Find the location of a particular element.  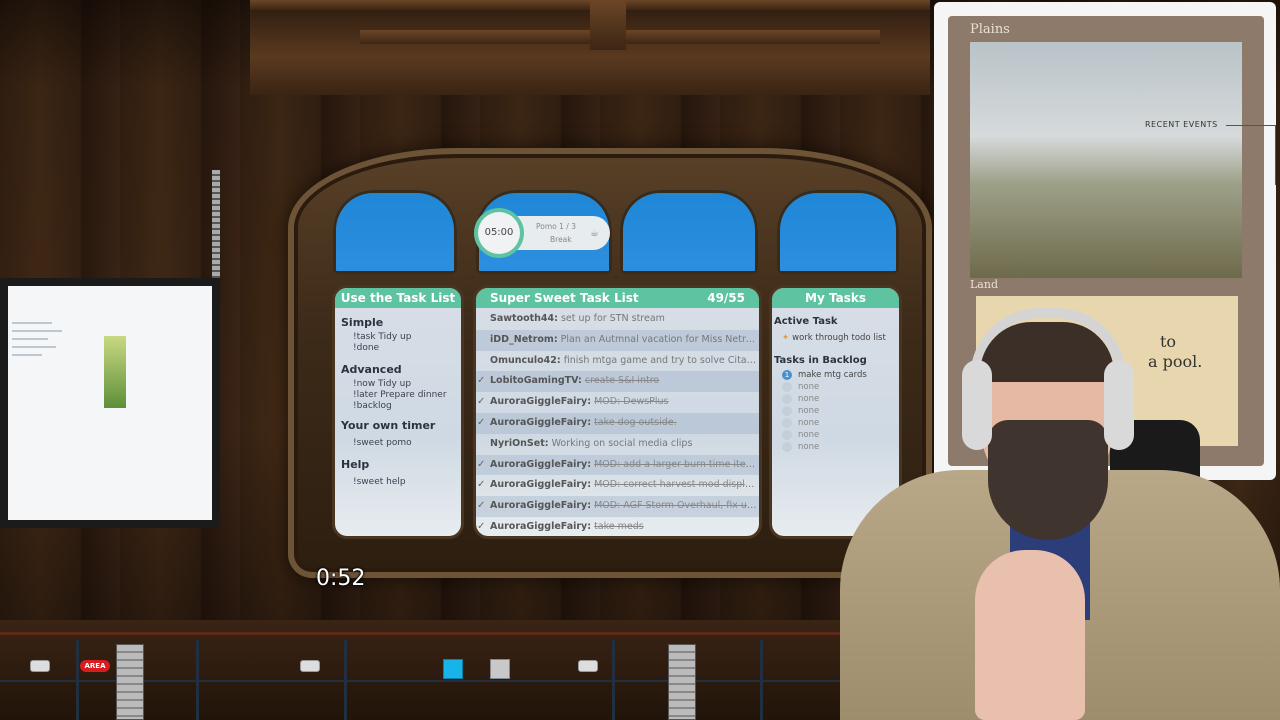

wall-monitor is located at coordinates (110, 403).